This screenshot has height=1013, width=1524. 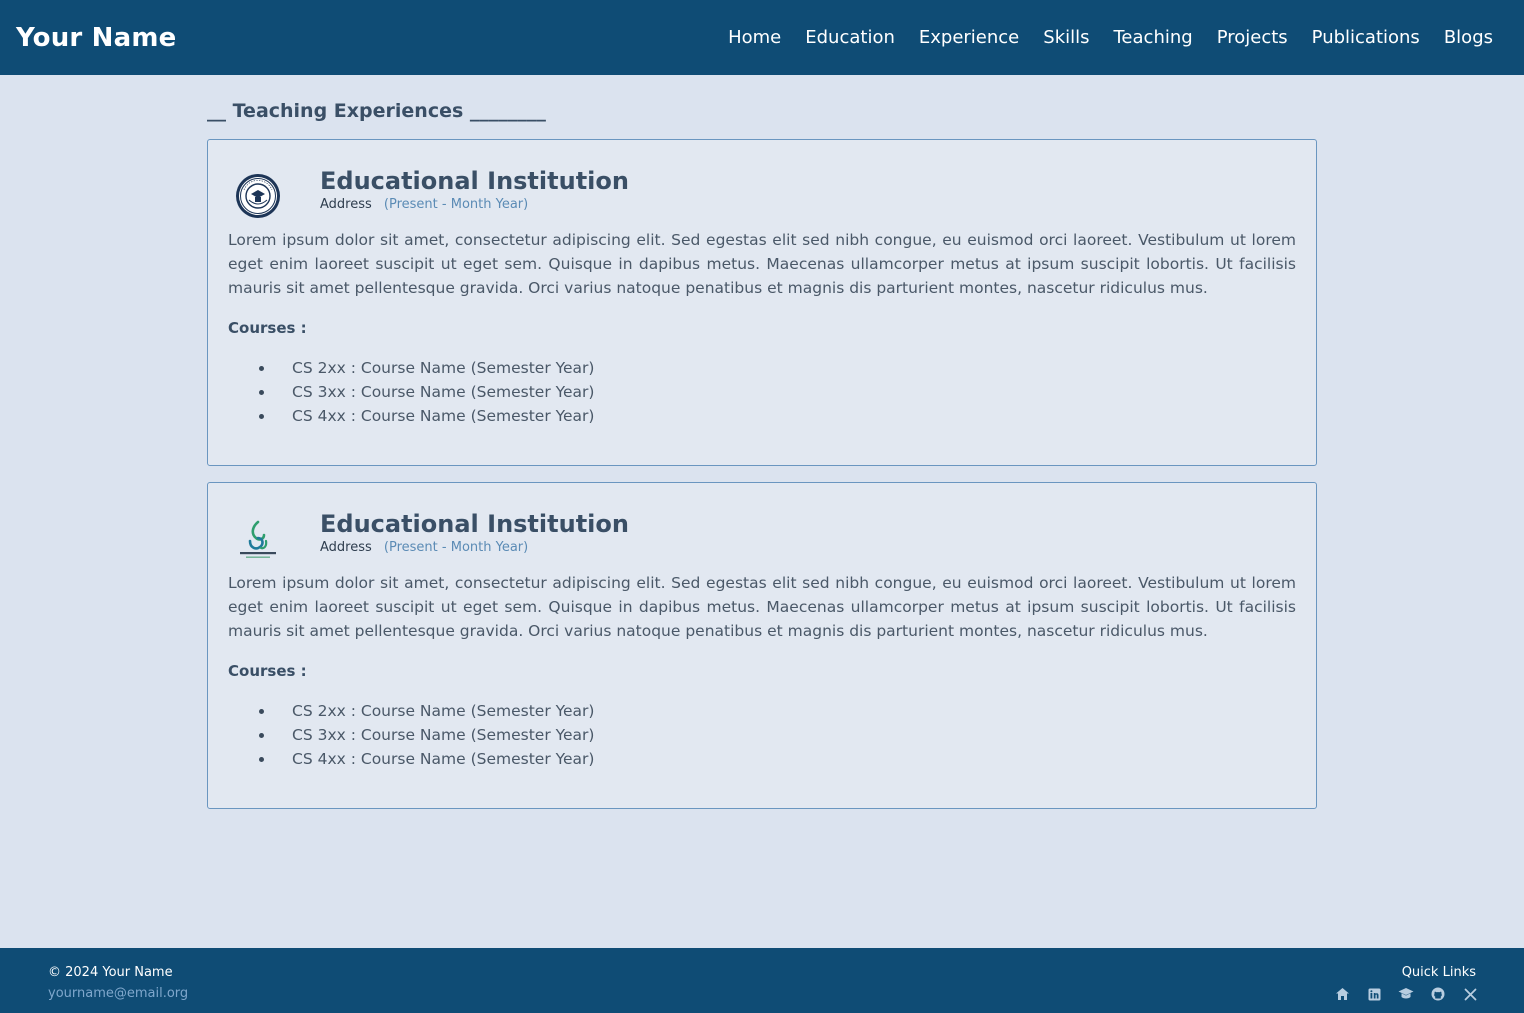 I want to click on quick-links, so click(x=1406, y=994).